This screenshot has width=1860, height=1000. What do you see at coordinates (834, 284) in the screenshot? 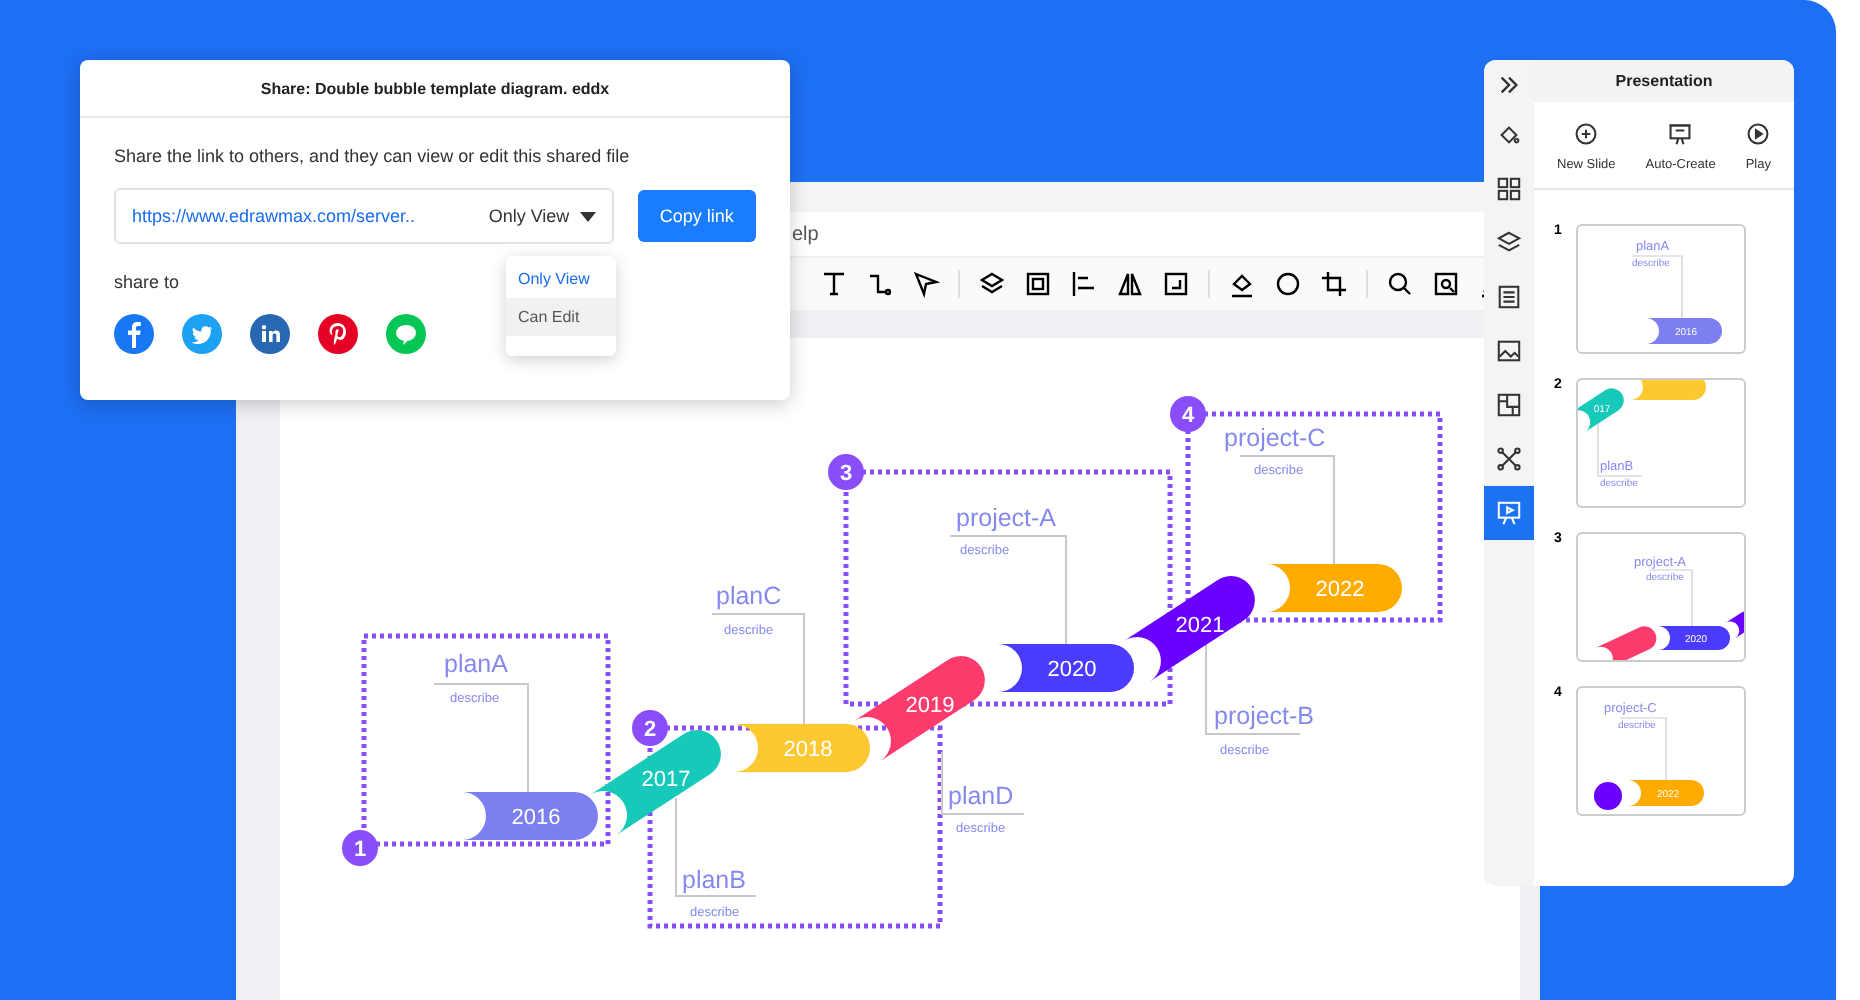
I see `text-icon` at bounding box center [834, 284].